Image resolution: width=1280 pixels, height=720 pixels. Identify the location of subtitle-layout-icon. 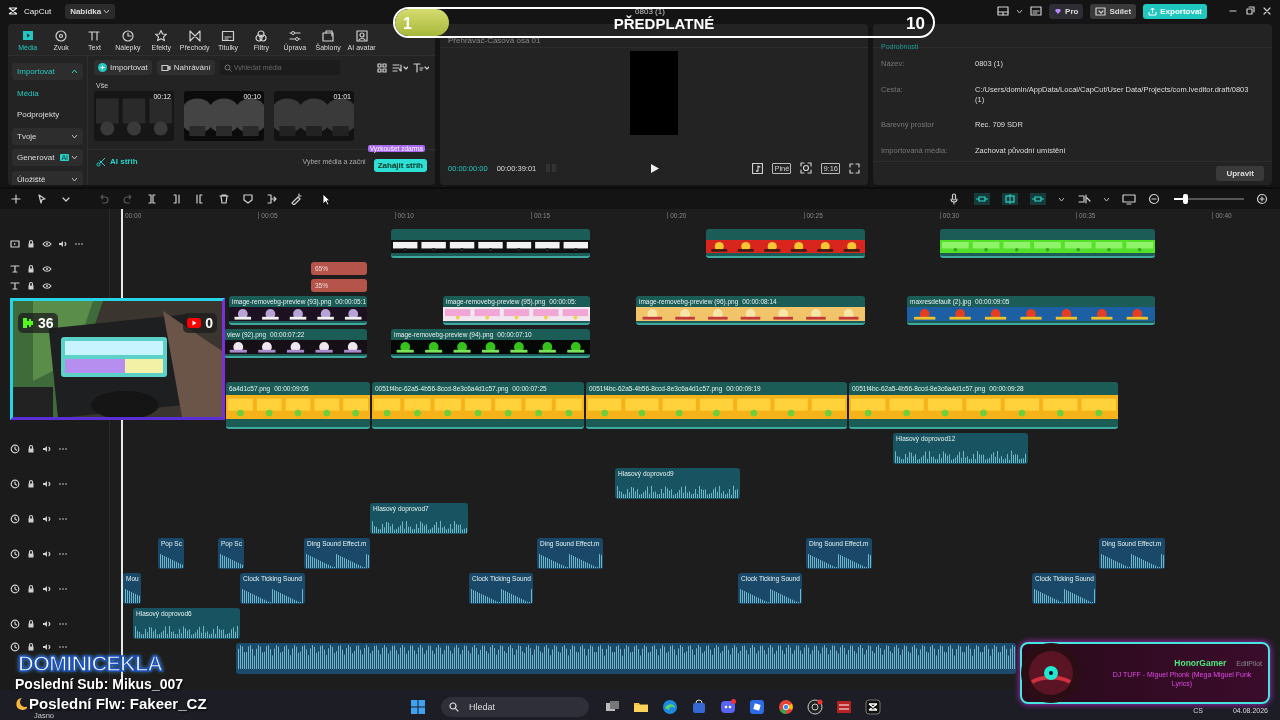
(1036, 11).